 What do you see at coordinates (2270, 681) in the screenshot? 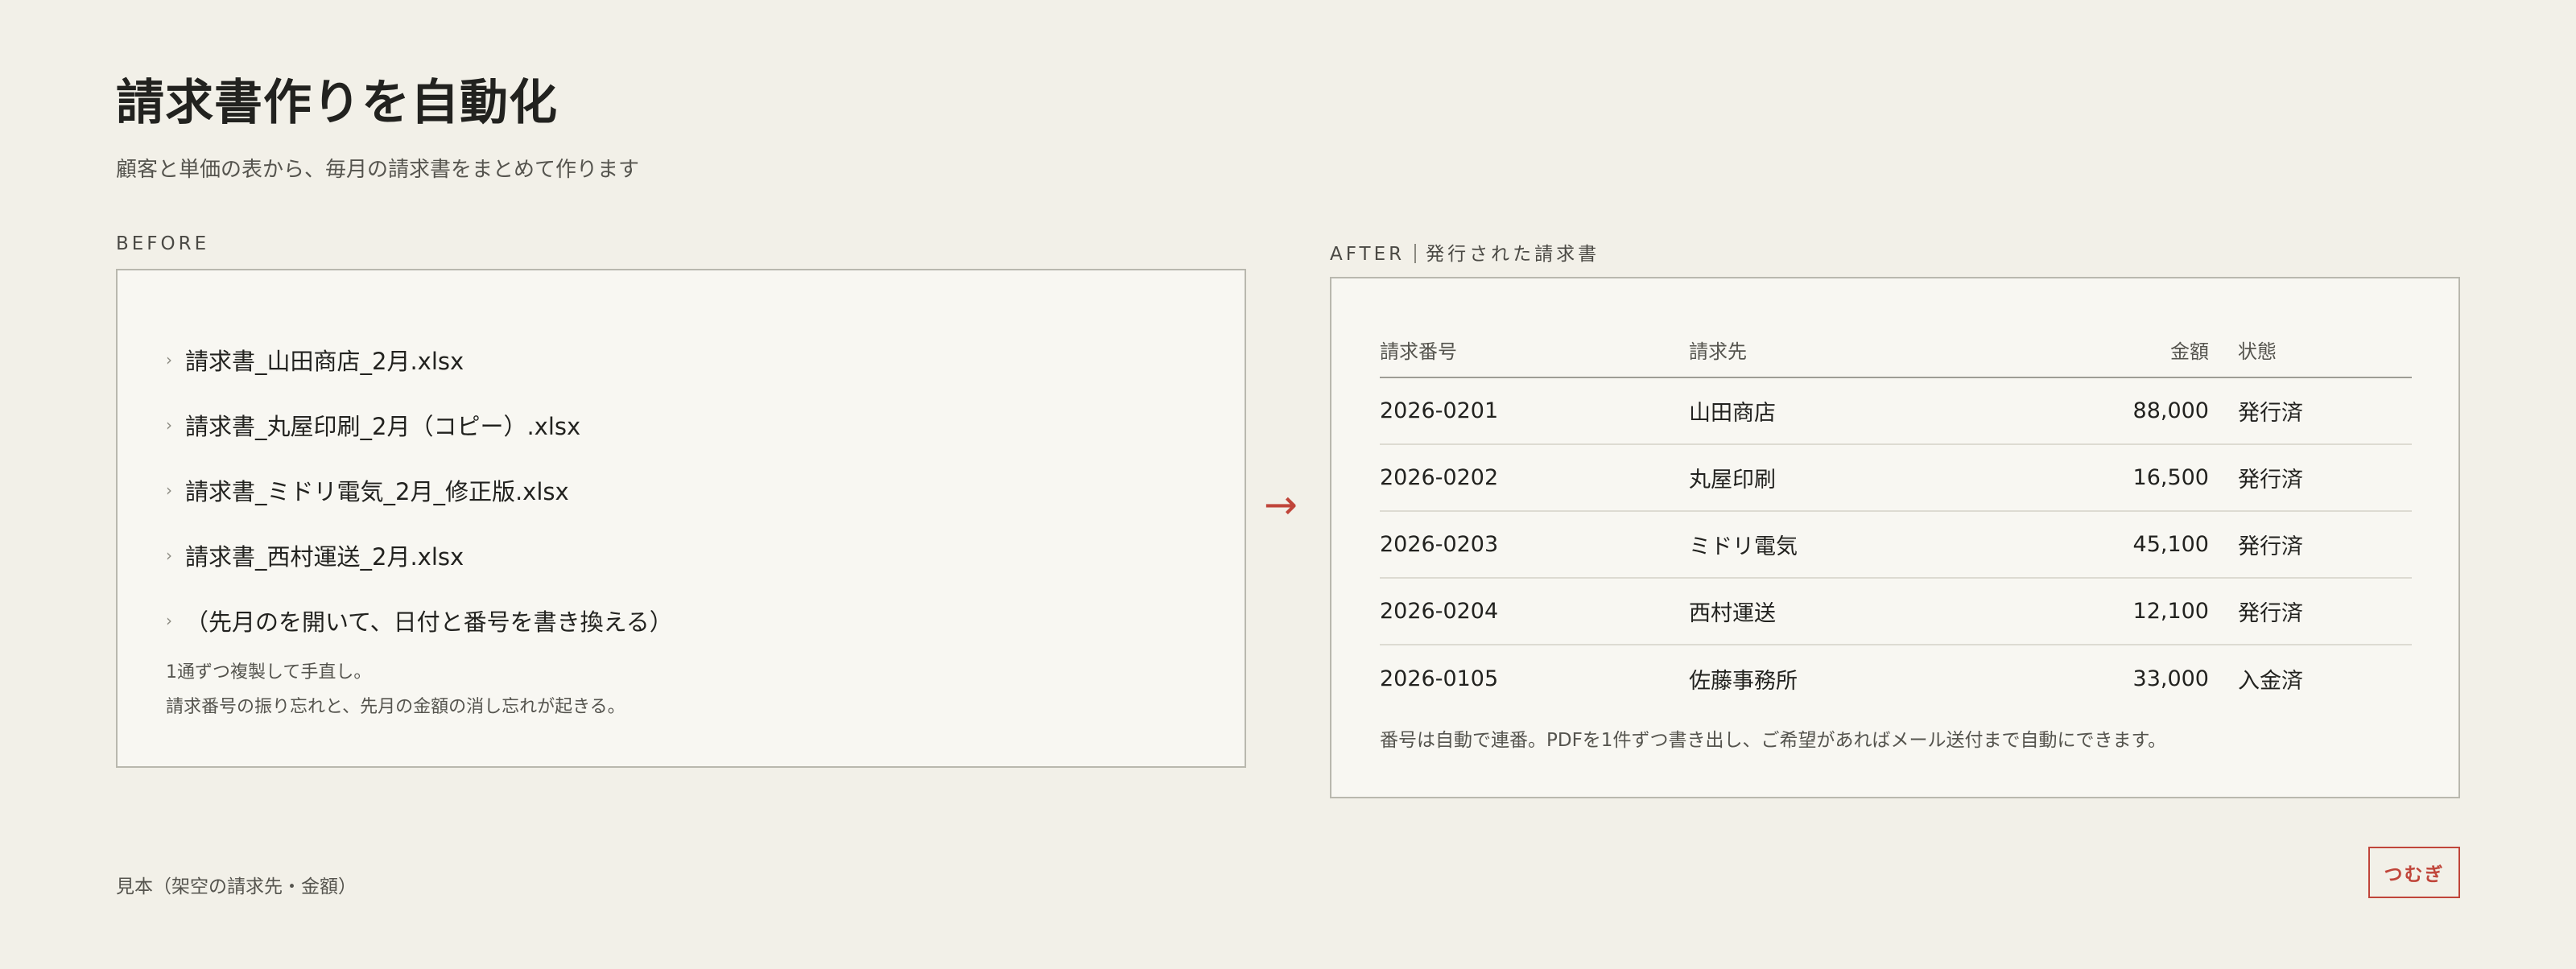
I see `invoice-status: 入金済` at bounding box center [2270, 681].